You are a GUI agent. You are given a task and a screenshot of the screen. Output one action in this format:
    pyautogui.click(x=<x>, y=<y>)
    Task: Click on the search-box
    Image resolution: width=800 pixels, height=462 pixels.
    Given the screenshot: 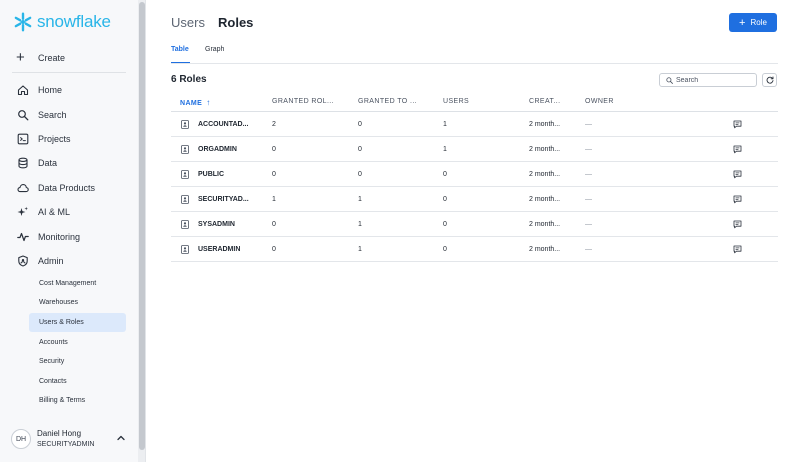 What is the action you would take?
    pyautogui.click(x=708, y=80)
    